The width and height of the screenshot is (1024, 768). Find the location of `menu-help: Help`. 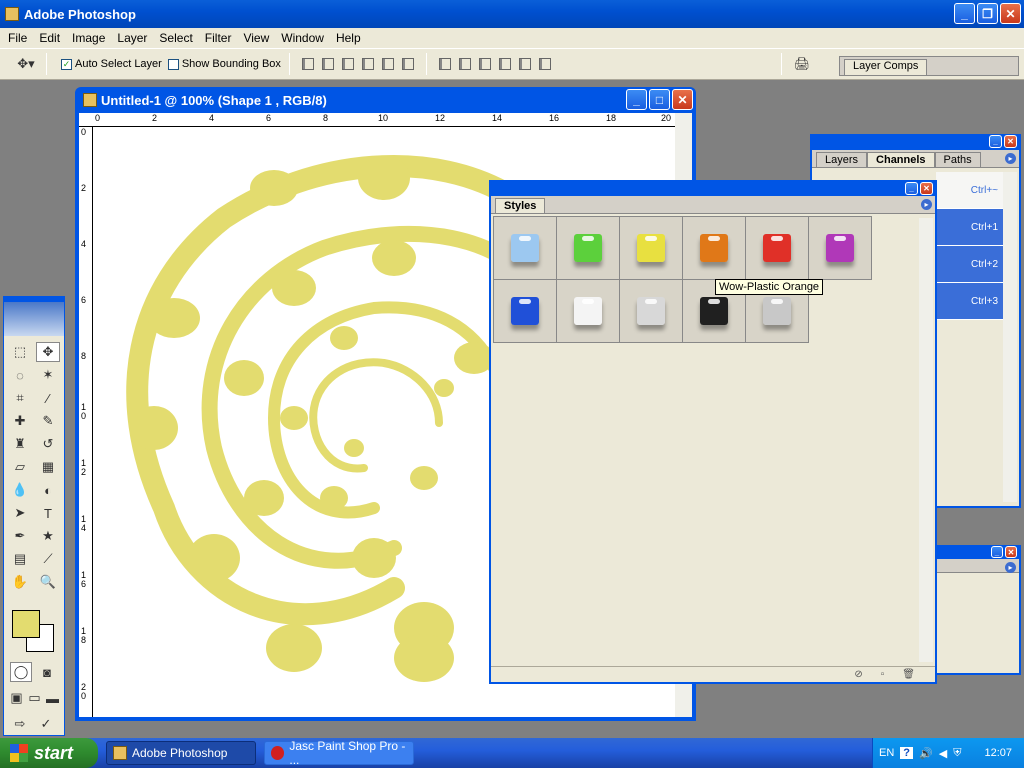

menu-help: Help is located at coordinates (348, 38).